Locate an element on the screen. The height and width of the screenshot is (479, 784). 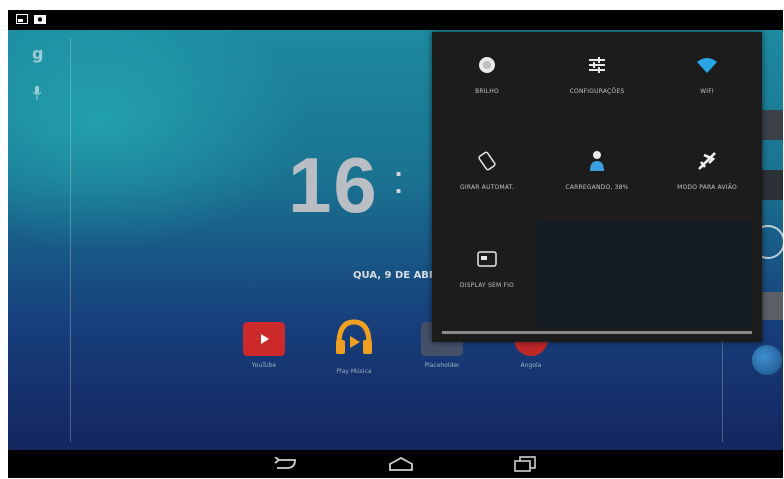
tile-settings: CONFIGURAÇÕES is located at coordinates (597, 74).